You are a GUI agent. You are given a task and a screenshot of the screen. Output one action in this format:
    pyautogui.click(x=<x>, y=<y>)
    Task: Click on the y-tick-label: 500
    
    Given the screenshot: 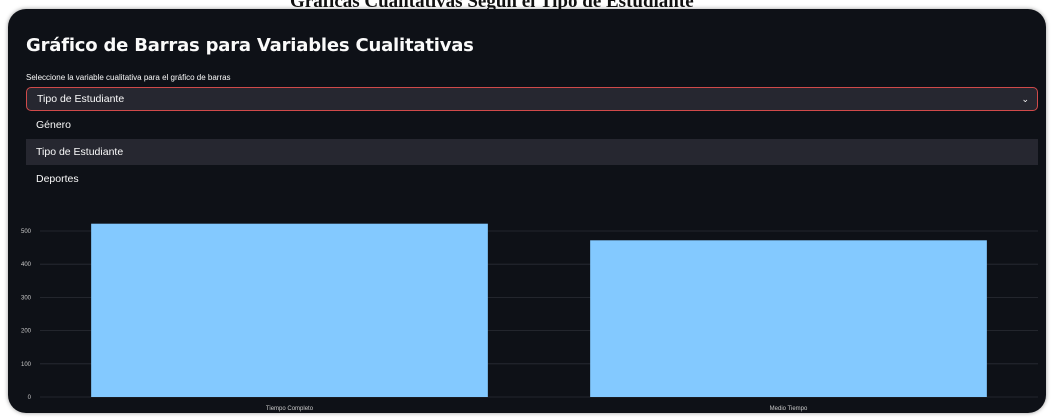 What is the action you would take?
    pyautogui.click(x=26, y=232)
    